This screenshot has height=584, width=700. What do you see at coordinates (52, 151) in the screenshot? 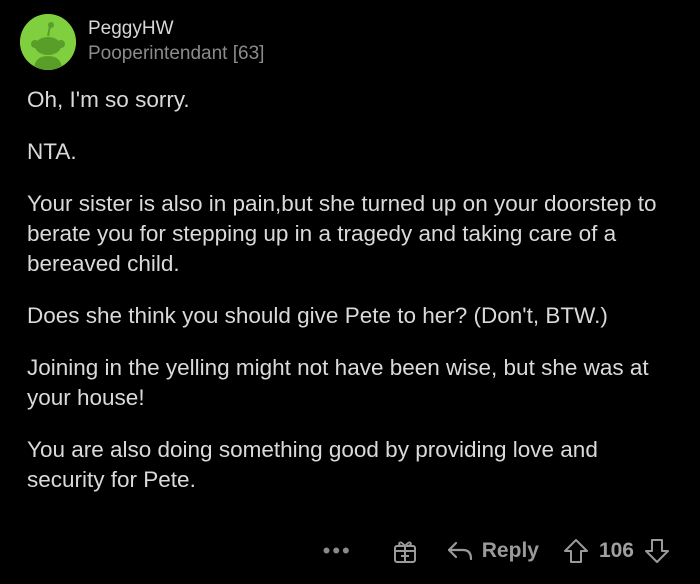
I see `comment-paragraph: NTA.` at bounding box center [52, 151].